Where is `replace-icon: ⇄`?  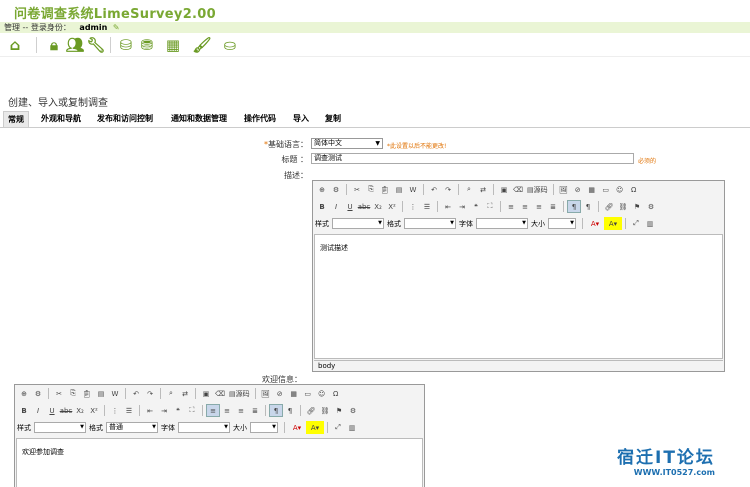 replace-icon: ⇄ is located at coordinates (483, 189).